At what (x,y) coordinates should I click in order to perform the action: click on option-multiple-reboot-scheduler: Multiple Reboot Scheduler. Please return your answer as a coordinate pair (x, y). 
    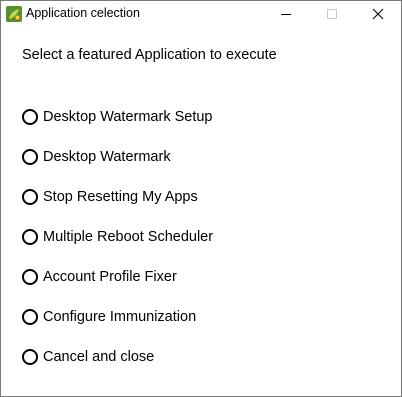
    Looking at the image, I should click on (117, 237).